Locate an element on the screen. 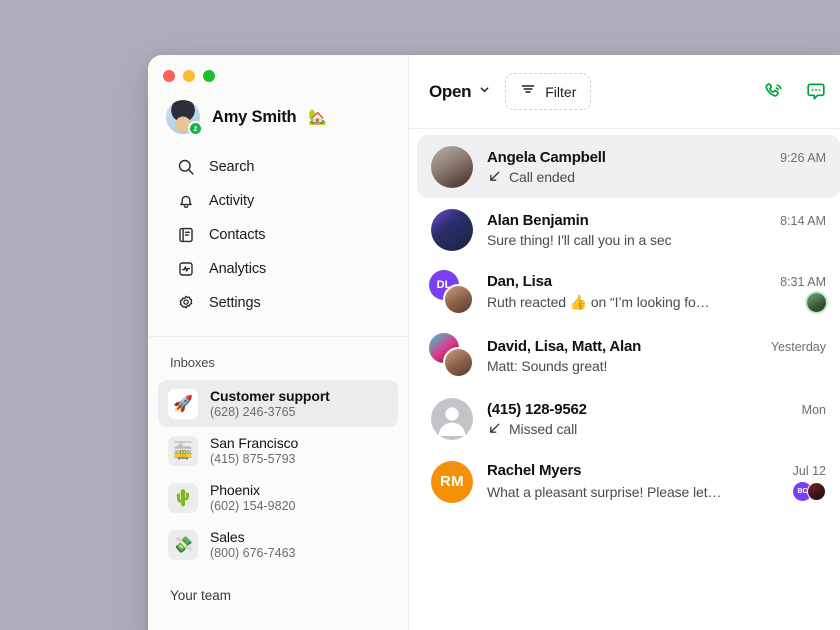 This screenshot has width=840, height=630. inbox-phone: (628) 246-3765 is located at coordinates (253, 412).